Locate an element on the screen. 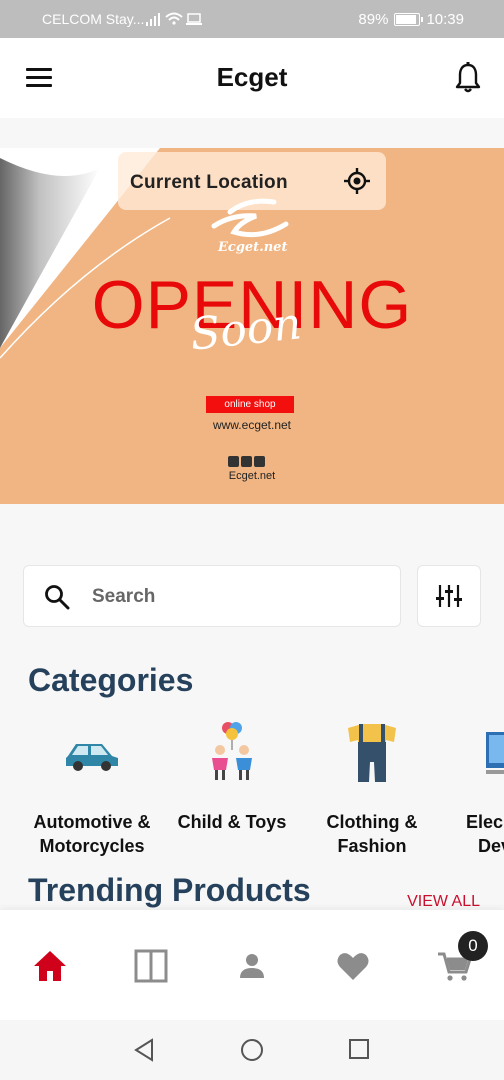  website-text: www.ecget.net is located at coordinates (252, 425).